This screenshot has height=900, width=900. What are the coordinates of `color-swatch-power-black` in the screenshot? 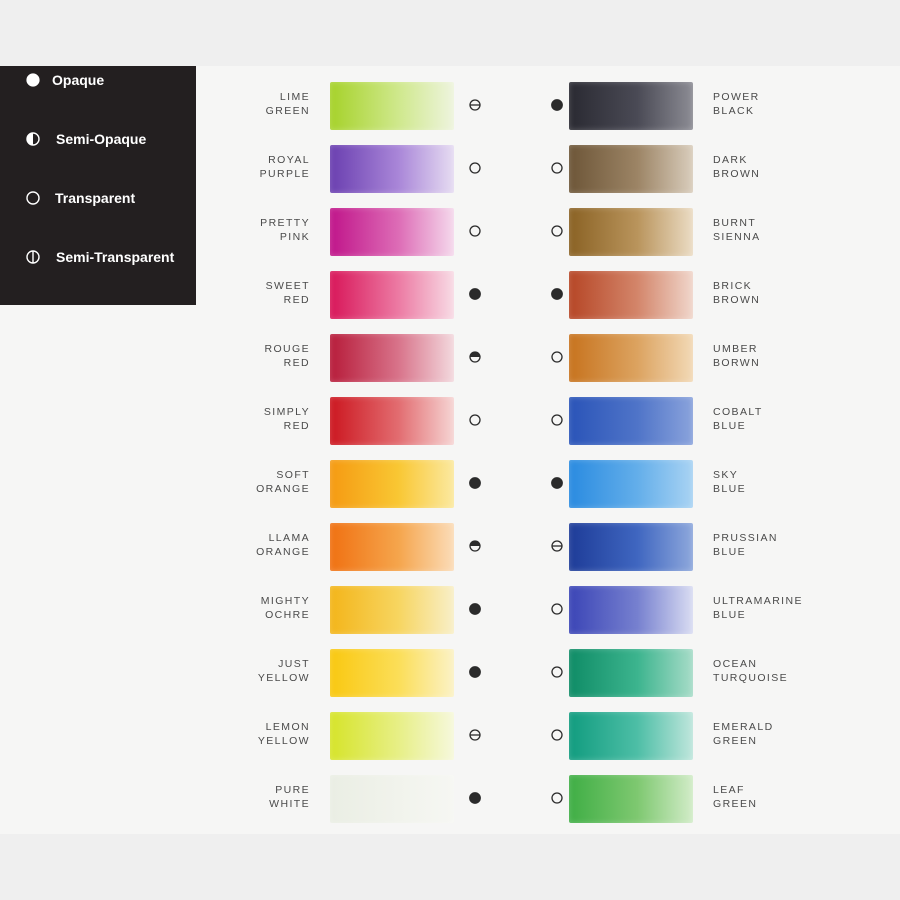 It's located at (631, 106).